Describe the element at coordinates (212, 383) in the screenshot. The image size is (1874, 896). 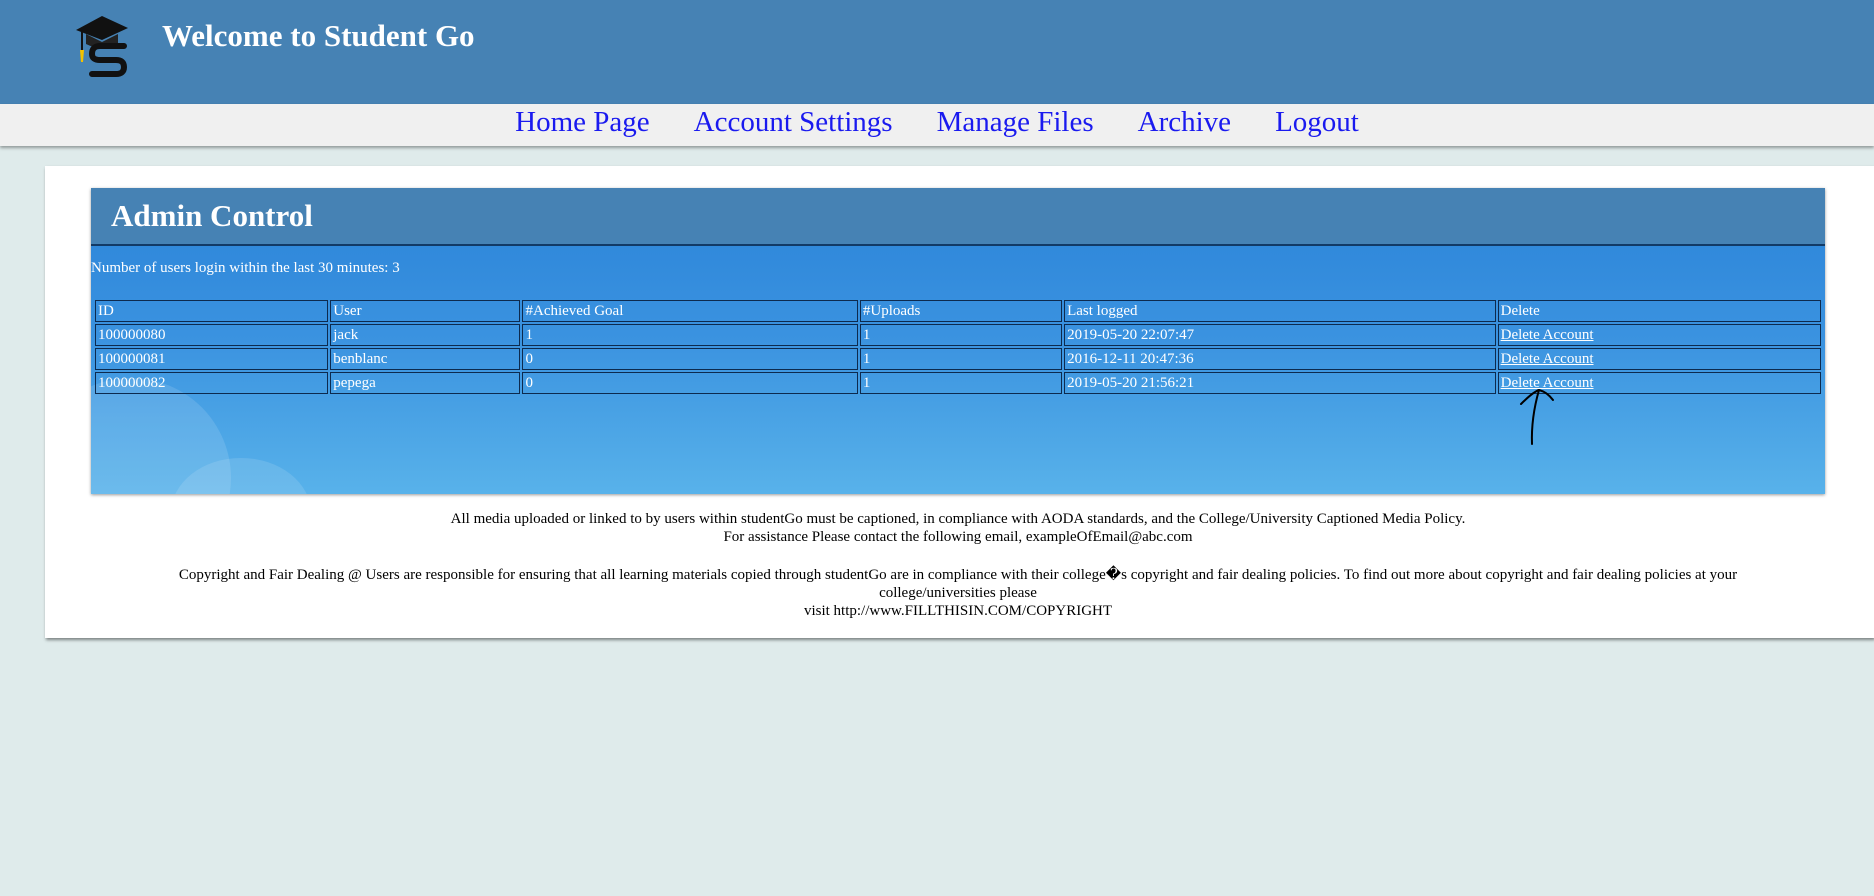
I see `cell-id: 100000082` at that location.